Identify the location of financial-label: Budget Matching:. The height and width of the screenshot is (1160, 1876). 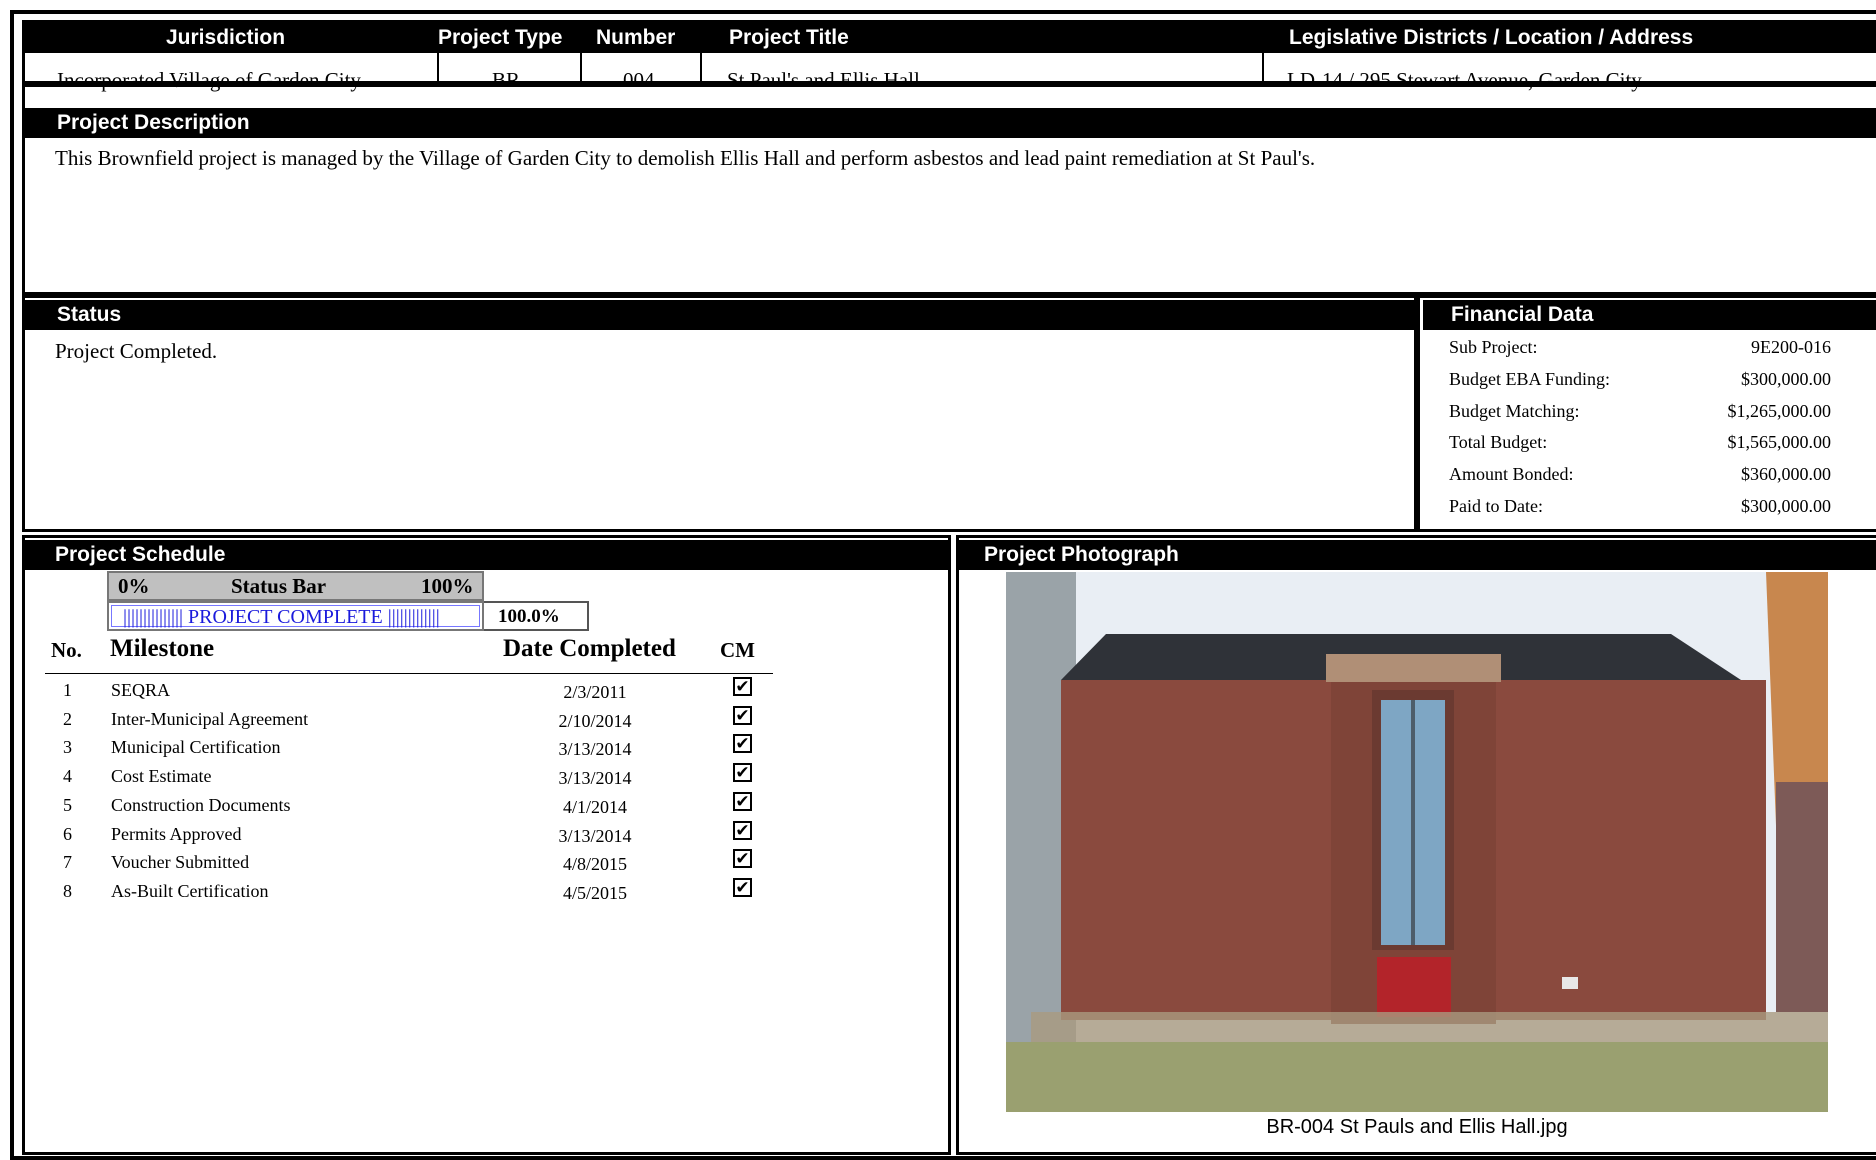
(1514, 410).